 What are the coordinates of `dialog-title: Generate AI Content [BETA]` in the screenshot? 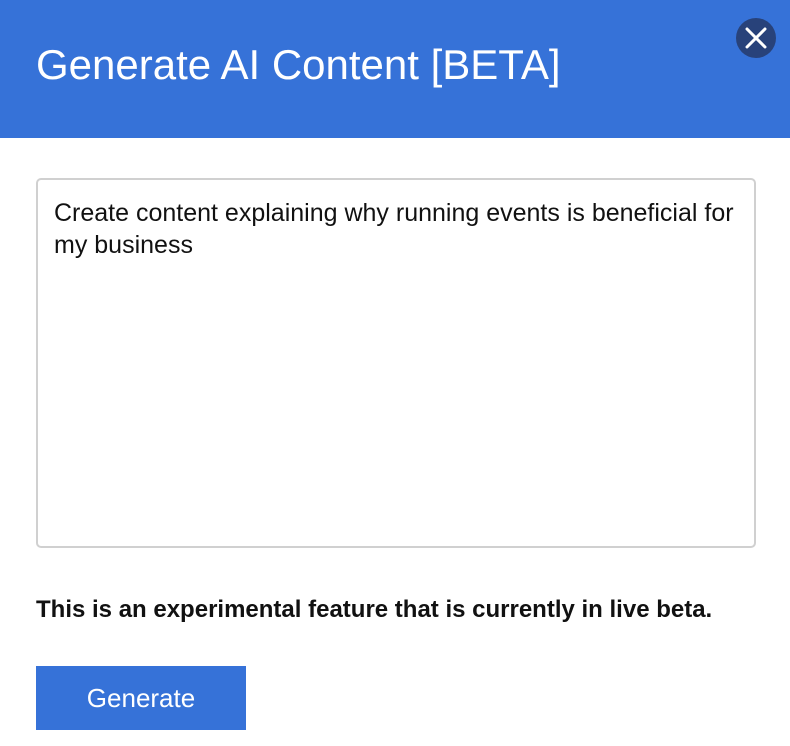 It's located at (298, 64).